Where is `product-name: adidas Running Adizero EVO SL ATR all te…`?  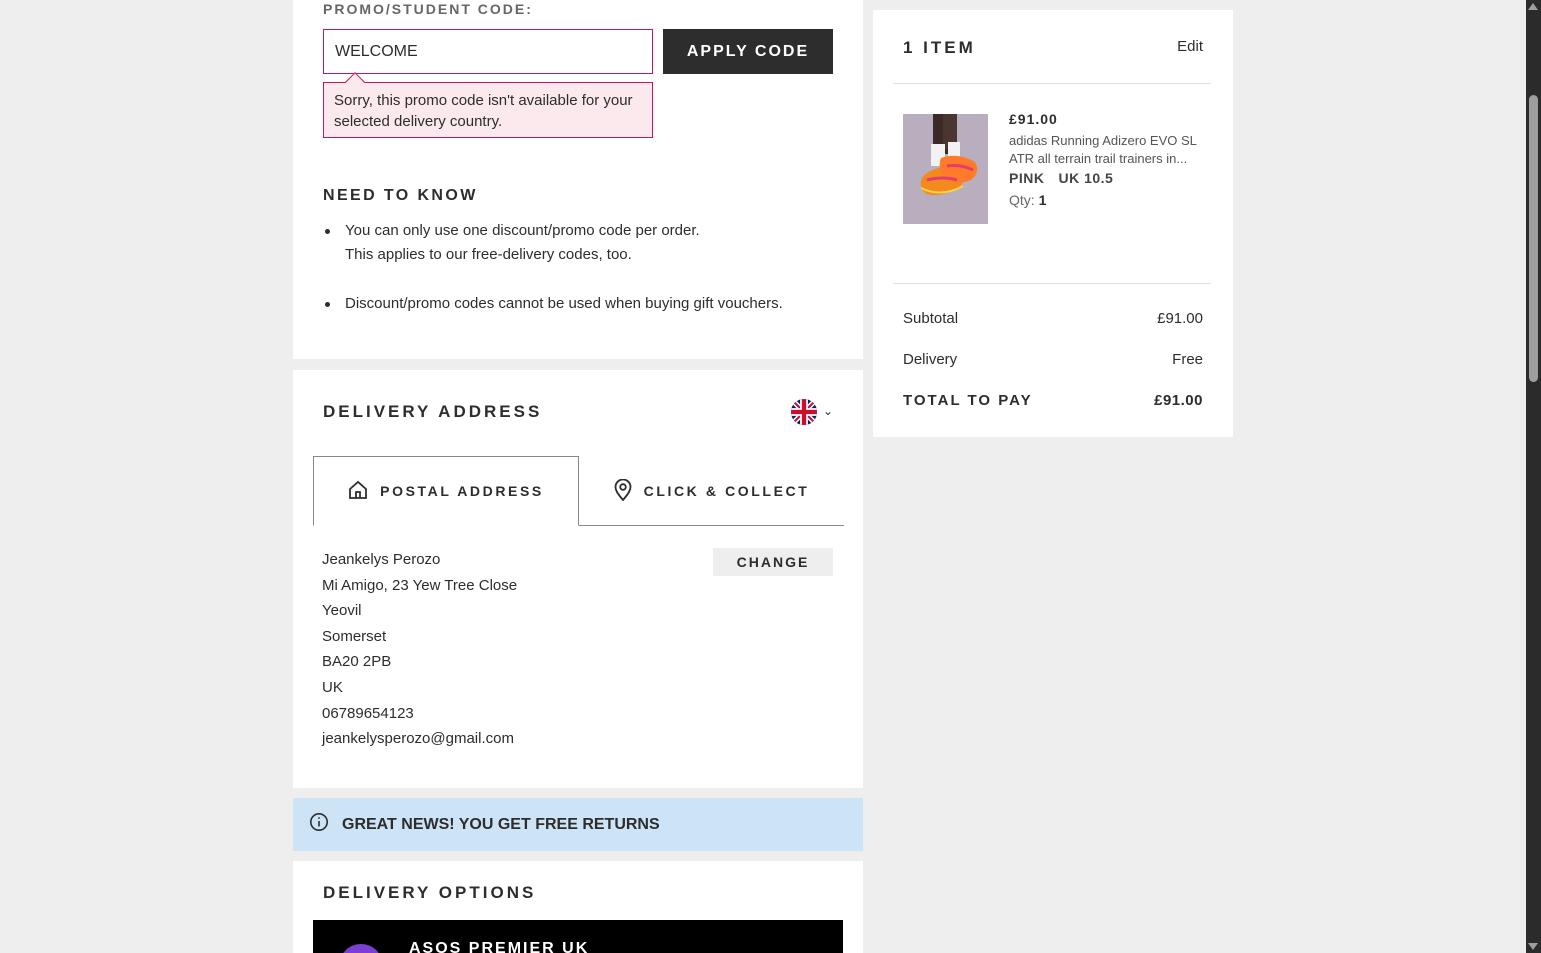 product-name: adidas Running Adizero EVO SL ATR all te… is located at coordinates (1107, 150).